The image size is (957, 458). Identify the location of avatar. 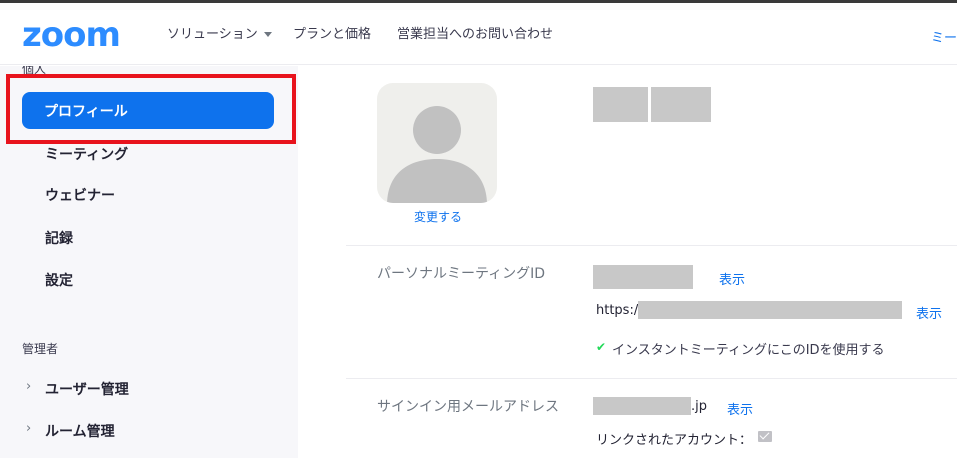
(437, 143).